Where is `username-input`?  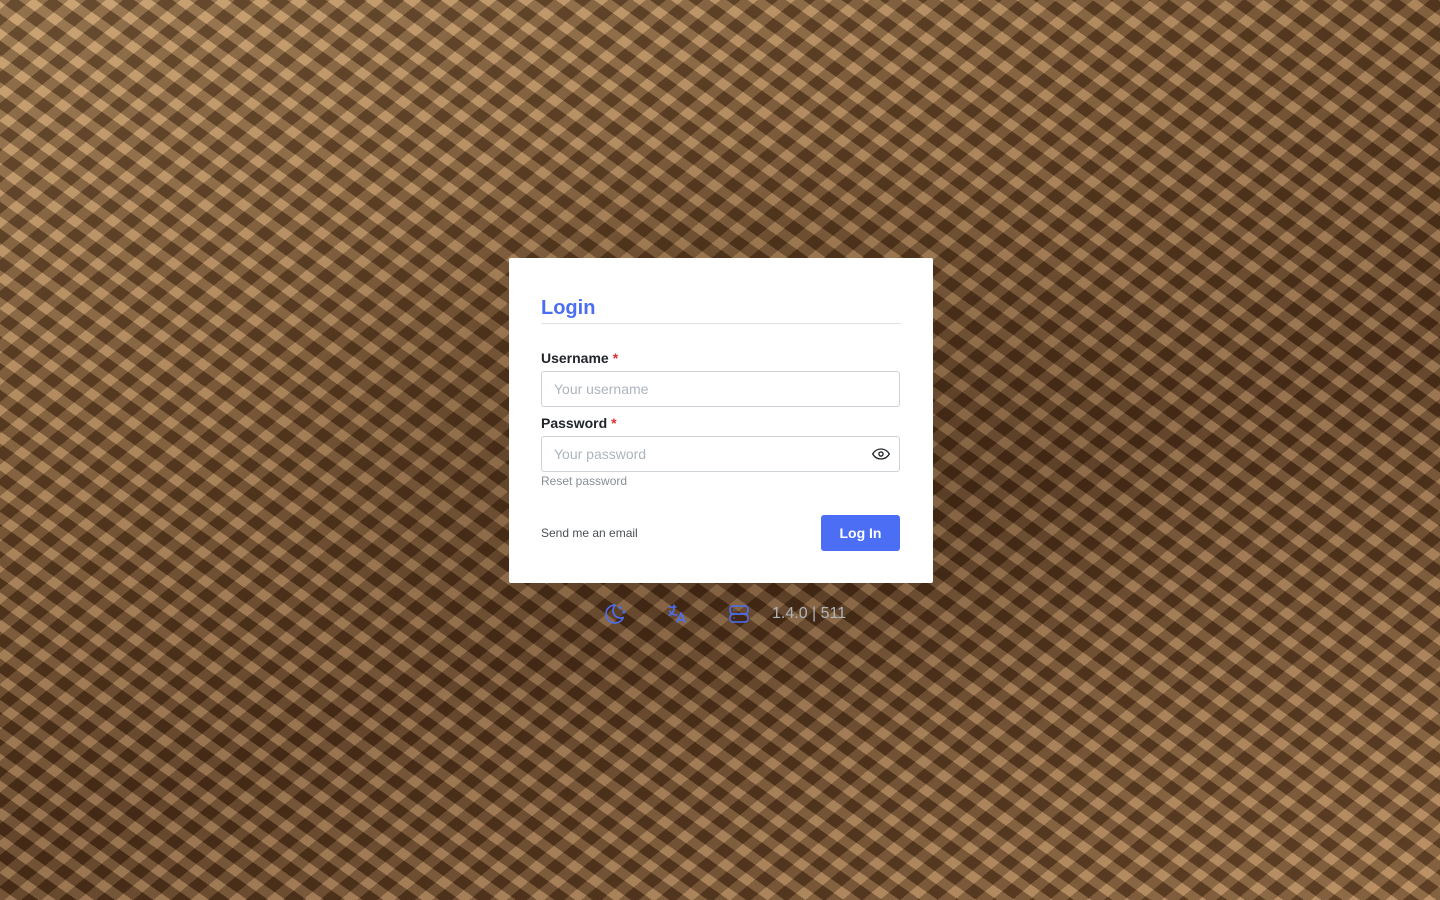
username-input is located at coordinates (698, 389).